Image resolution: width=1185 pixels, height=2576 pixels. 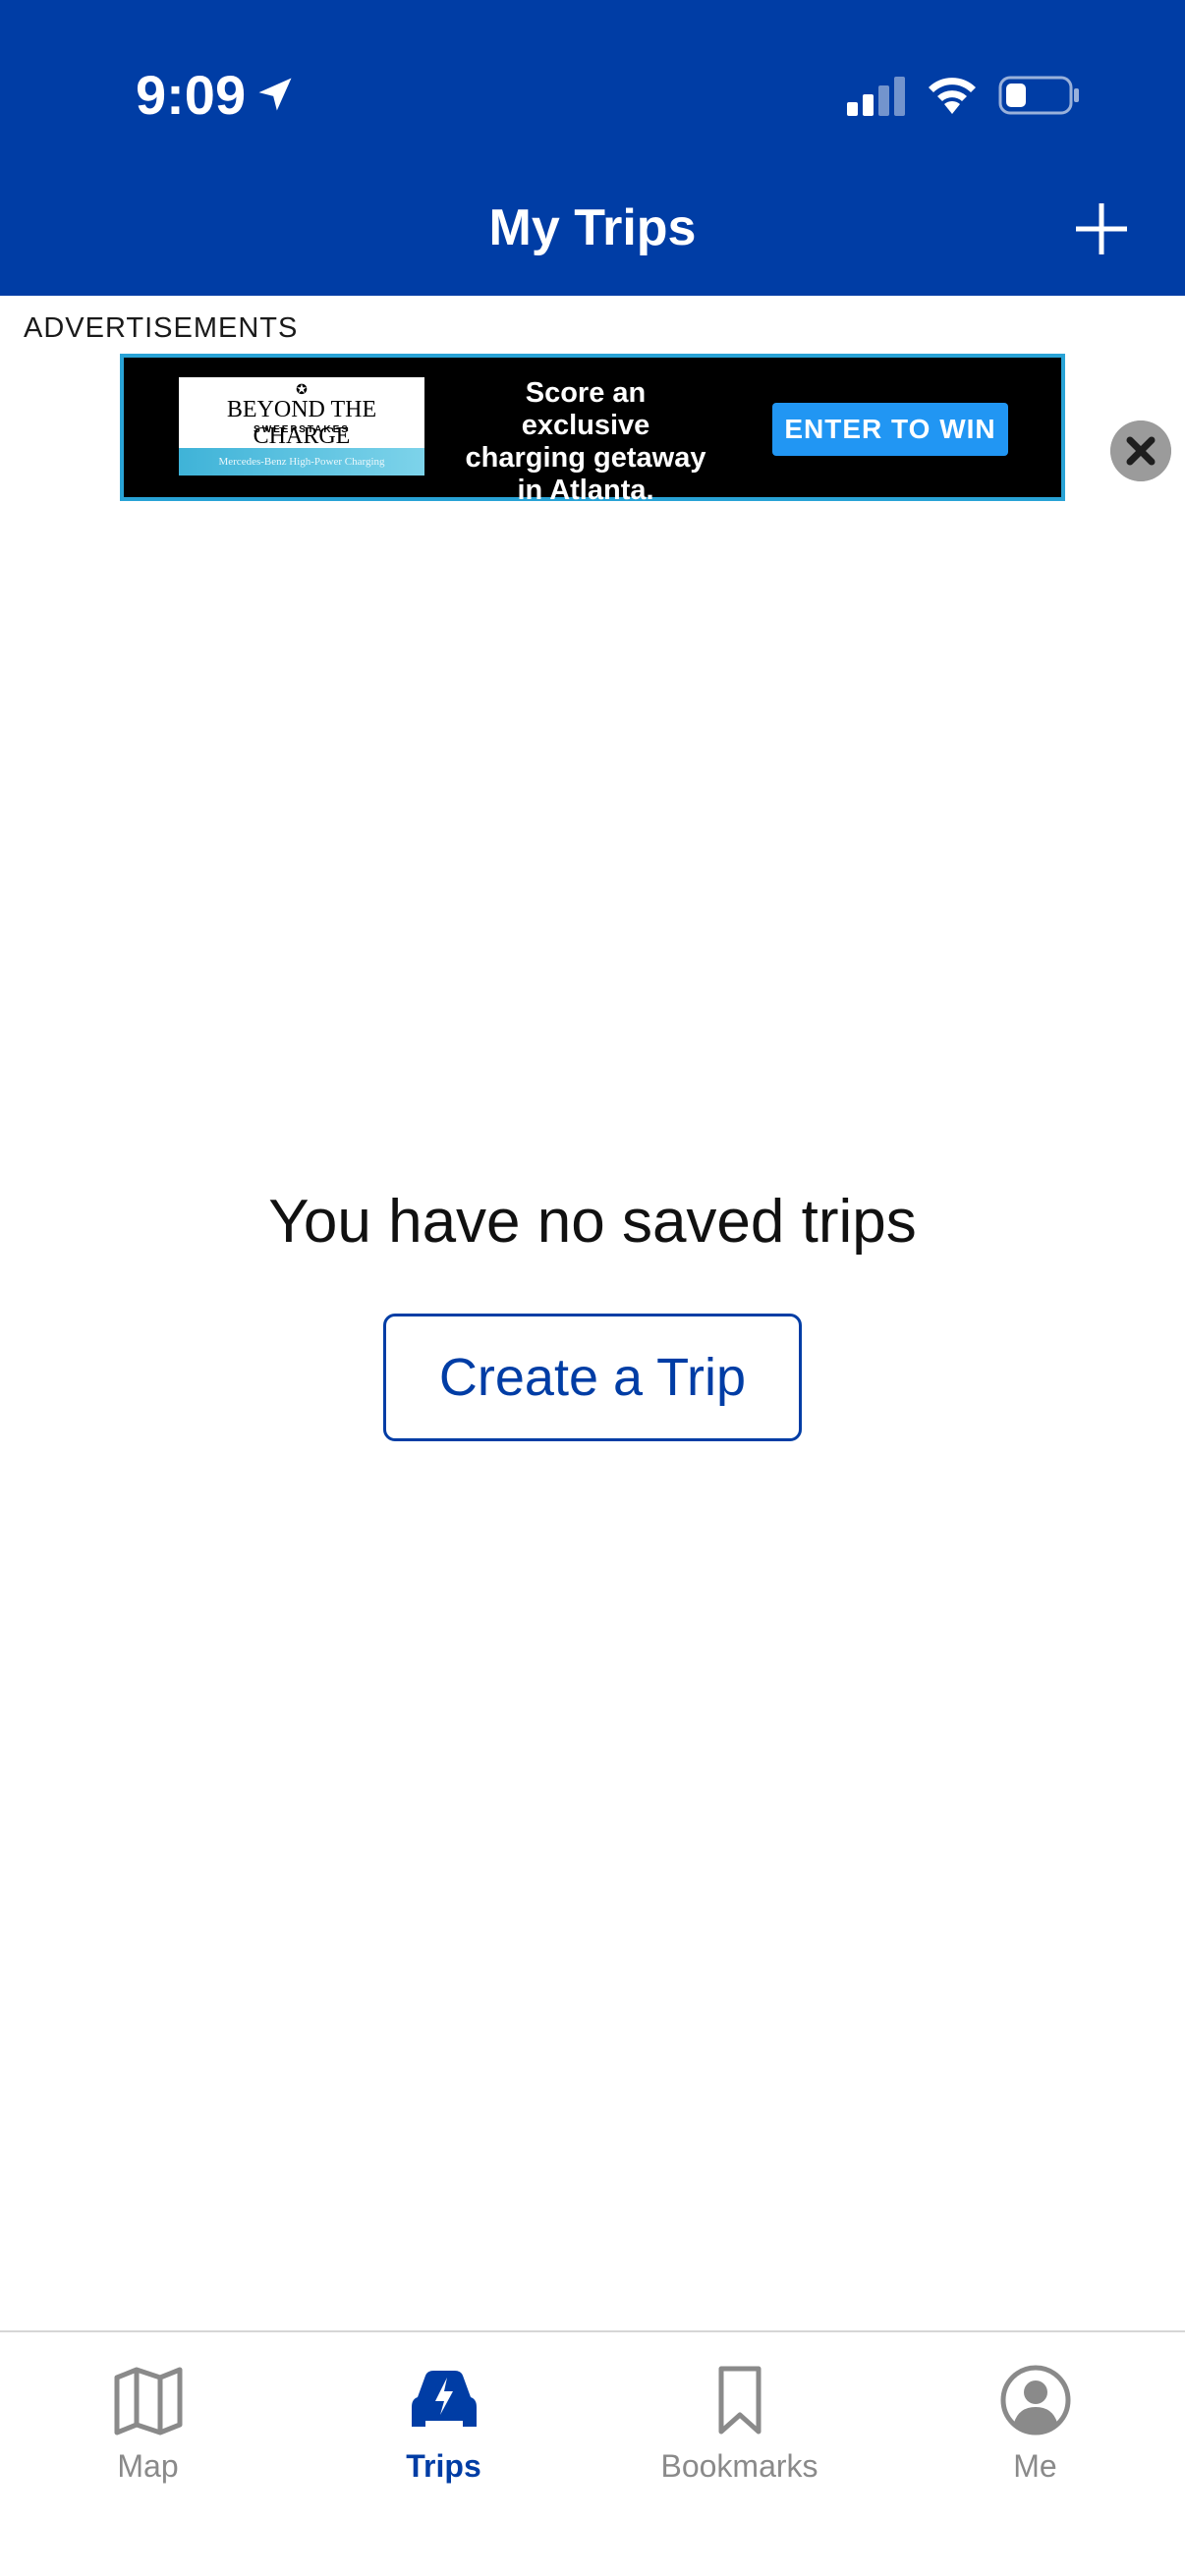 I want to click on wifi-icon, so click(x=953, y=96).